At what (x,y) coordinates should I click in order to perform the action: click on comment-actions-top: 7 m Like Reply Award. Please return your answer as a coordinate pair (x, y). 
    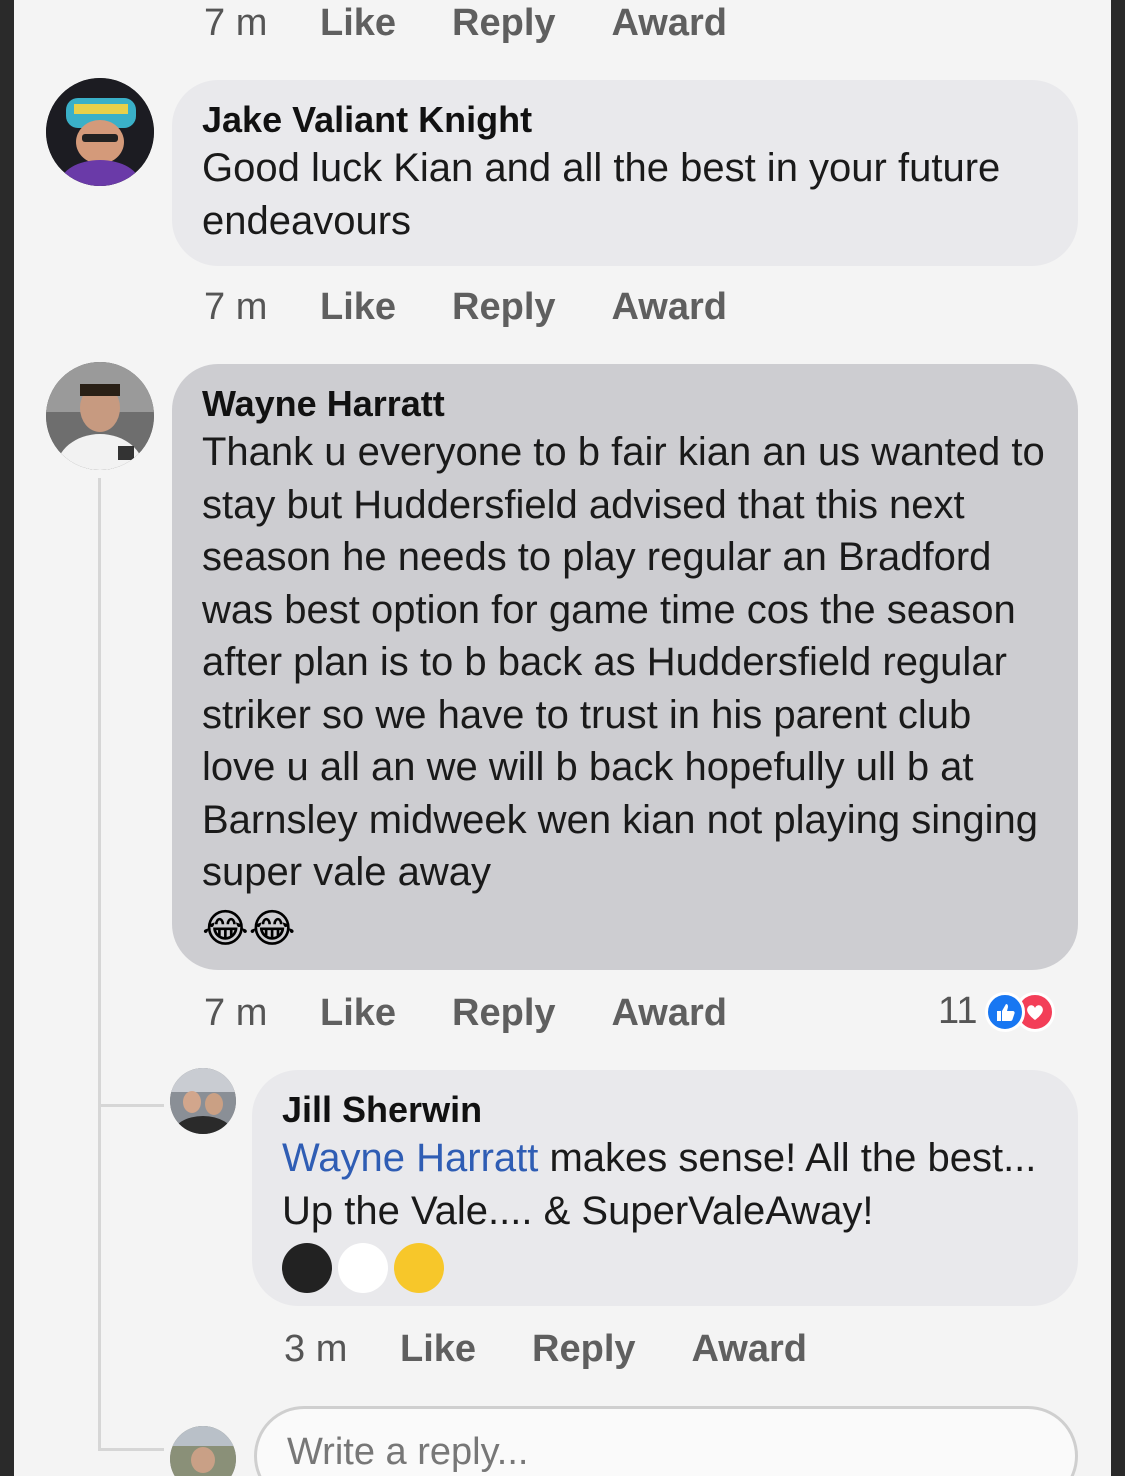
    Looking at the image, I should click on (493, 23).